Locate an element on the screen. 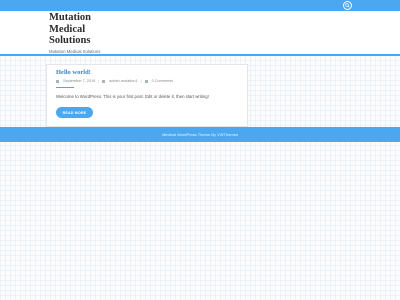 Image resolution: width=400 pixels, height=300 pixels. search-icon is located at coordinates (347, 5).